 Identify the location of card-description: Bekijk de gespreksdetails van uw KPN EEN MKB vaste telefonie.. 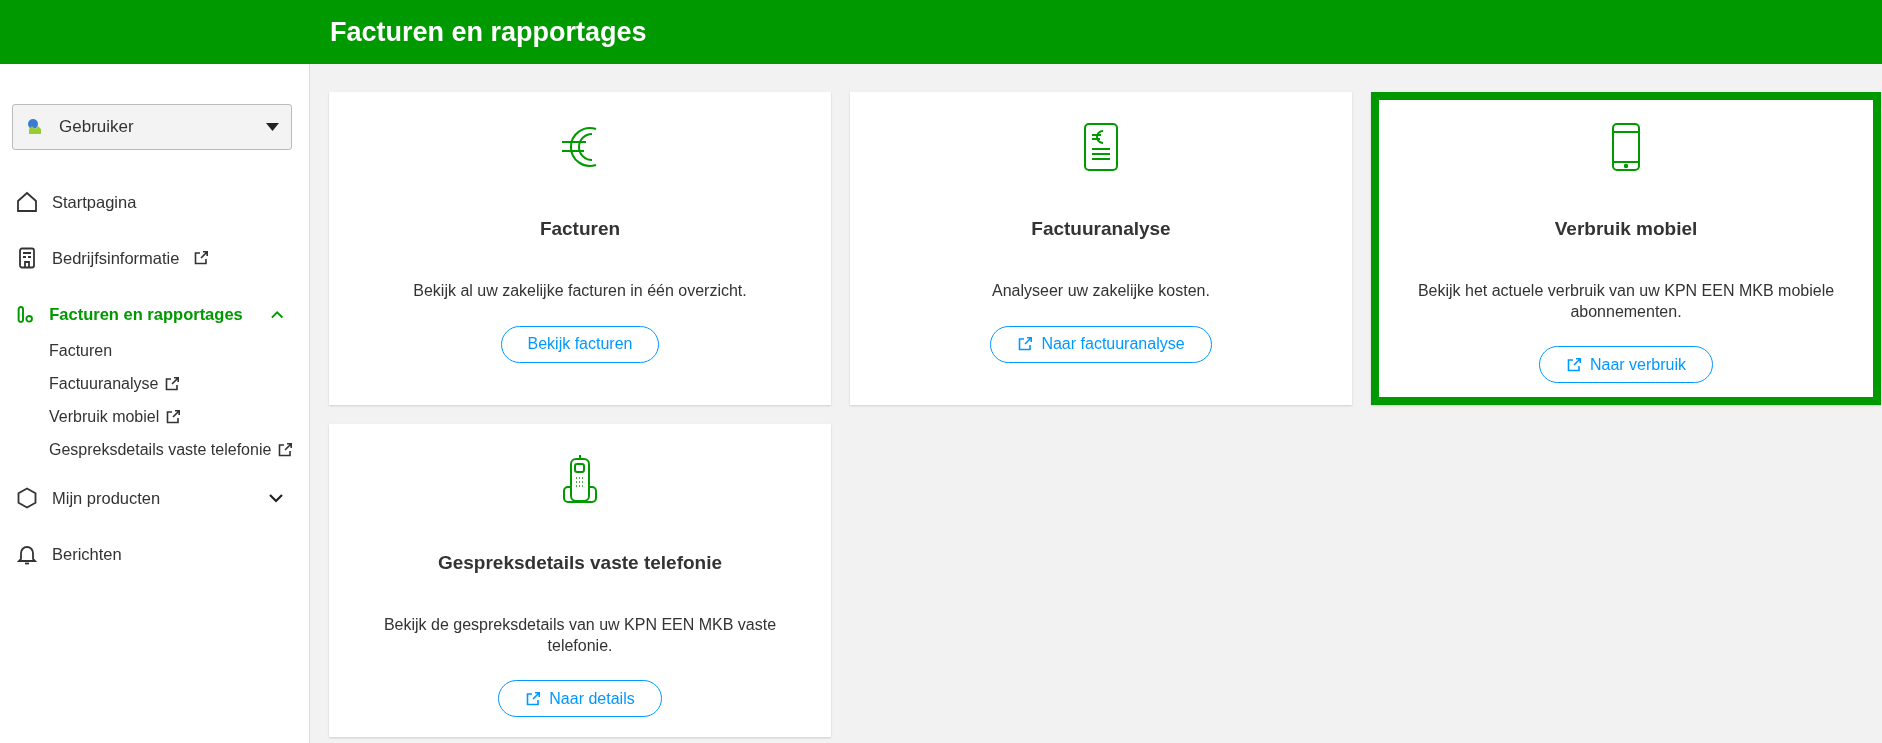
(580, 635).